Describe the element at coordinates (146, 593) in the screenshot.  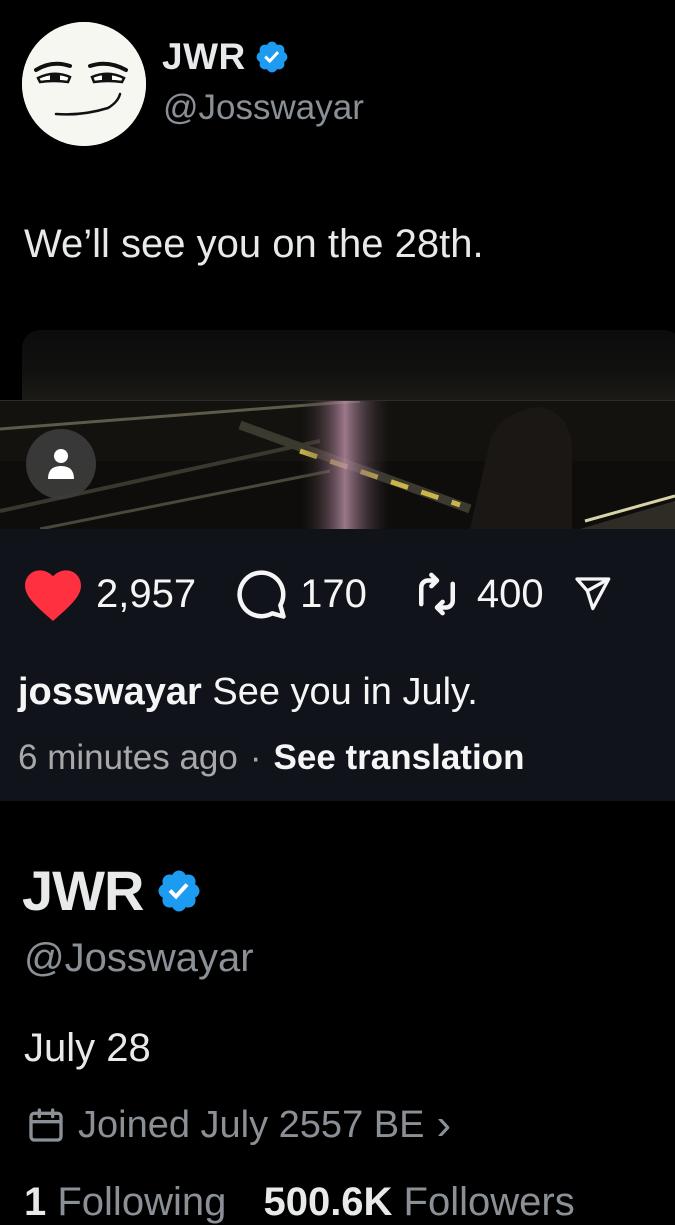
I see `like-count: 2,957` at that location.